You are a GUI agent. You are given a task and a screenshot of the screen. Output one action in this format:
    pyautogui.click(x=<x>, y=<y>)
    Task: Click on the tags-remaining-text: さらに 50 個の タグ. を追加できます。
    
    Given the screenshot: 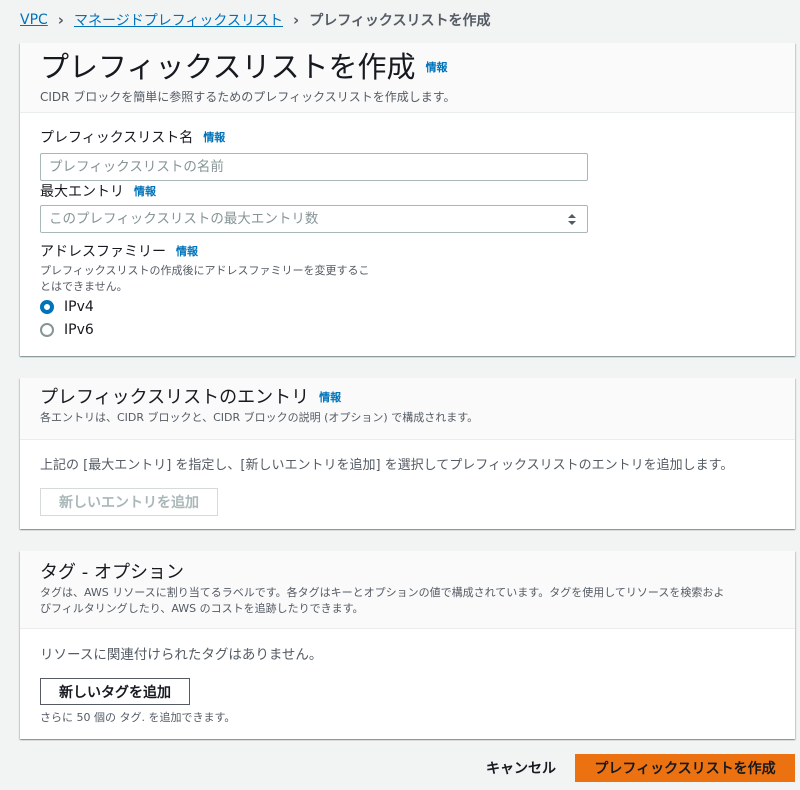 What is the action you would take?
    pyautogui.click(x=138, y=717)
    